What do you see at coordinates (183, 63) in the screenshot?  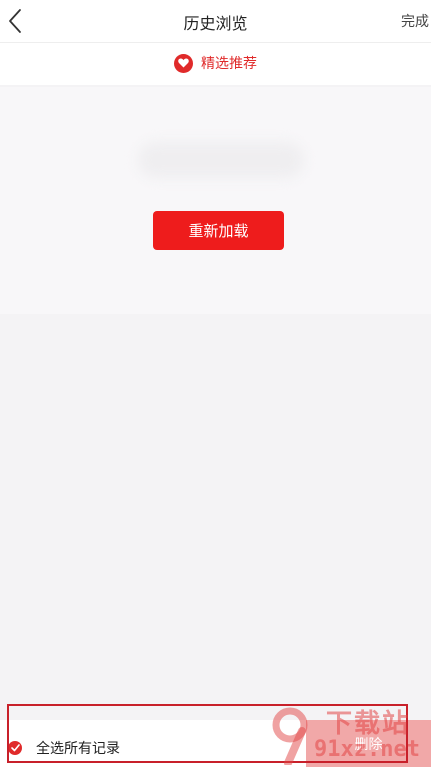 I see `heart-icon` at bounding box center [183, 63].